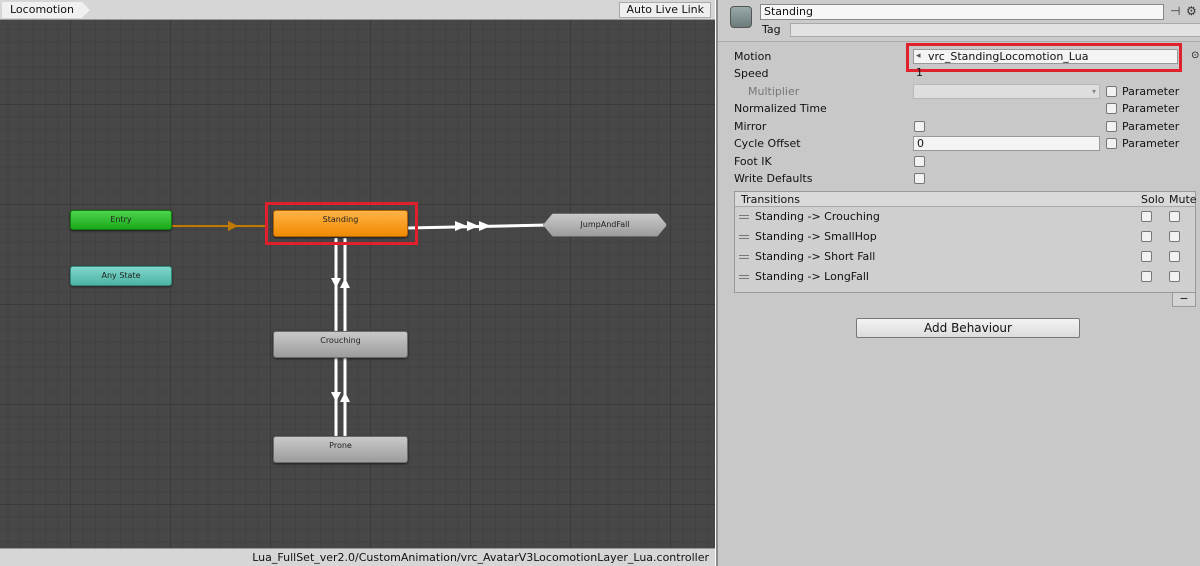  Describe the element at coordinates (774, 91) in the screenshot. I see `multiplier-label: Multiplier` at that location.